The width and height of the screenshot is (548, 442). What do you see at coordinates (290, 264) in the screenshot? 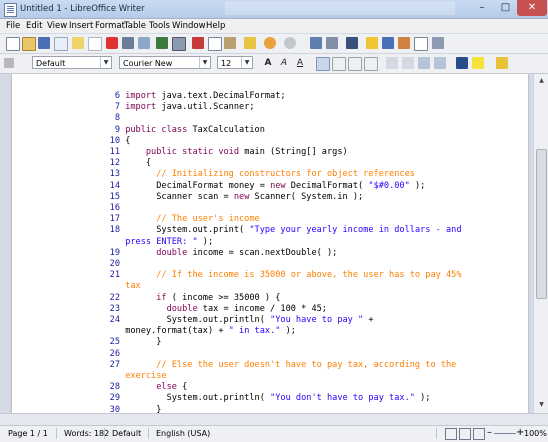
I see `code-line: 20` at bounding box center [290, 264].